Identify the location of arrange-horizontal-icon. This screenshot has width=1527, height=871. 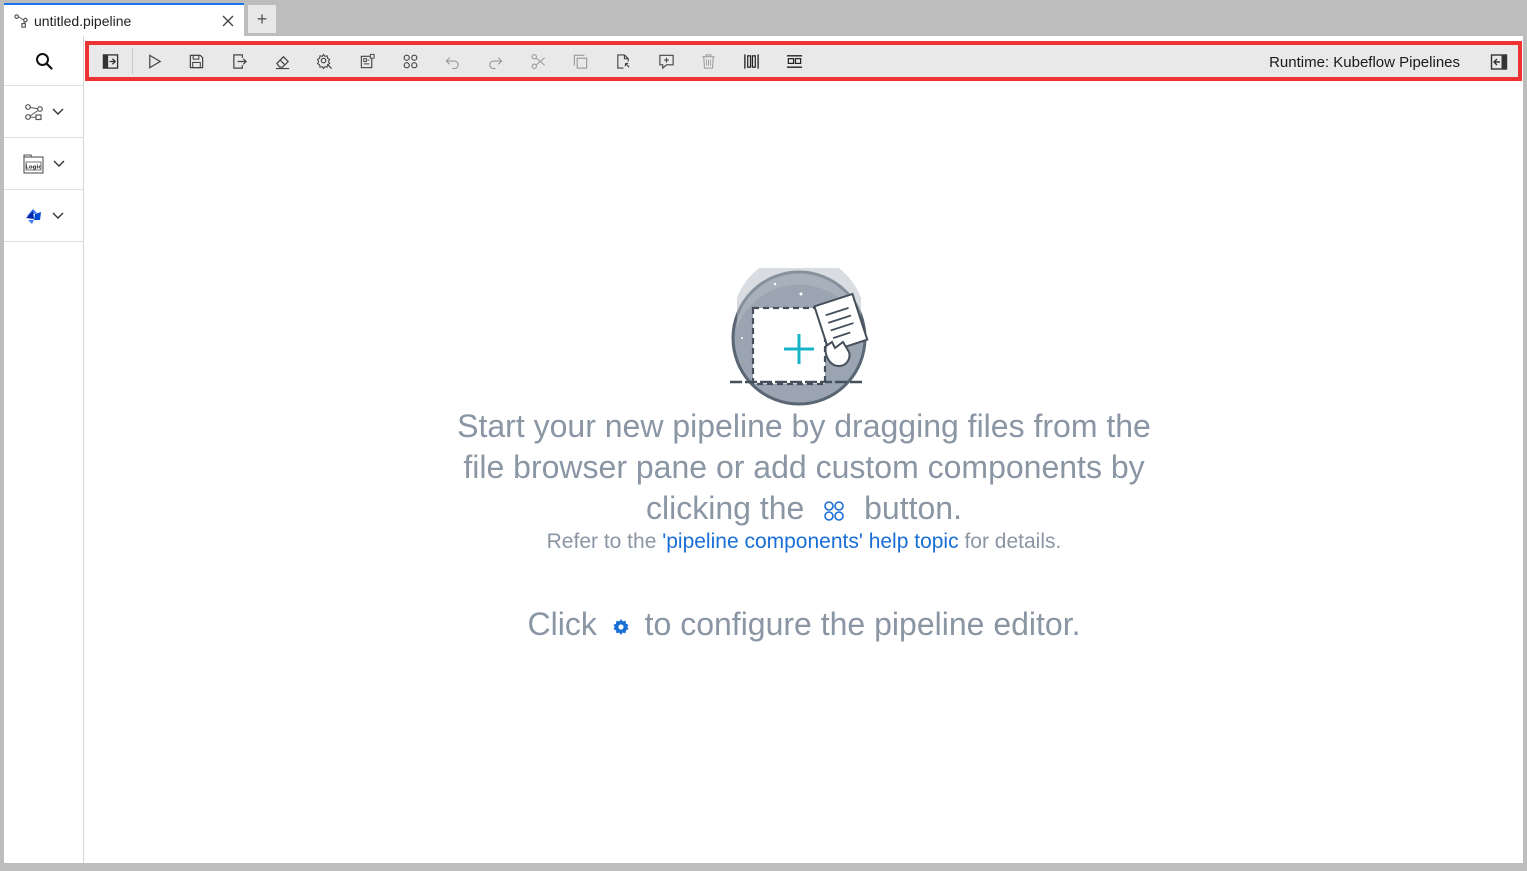
(751, 61).